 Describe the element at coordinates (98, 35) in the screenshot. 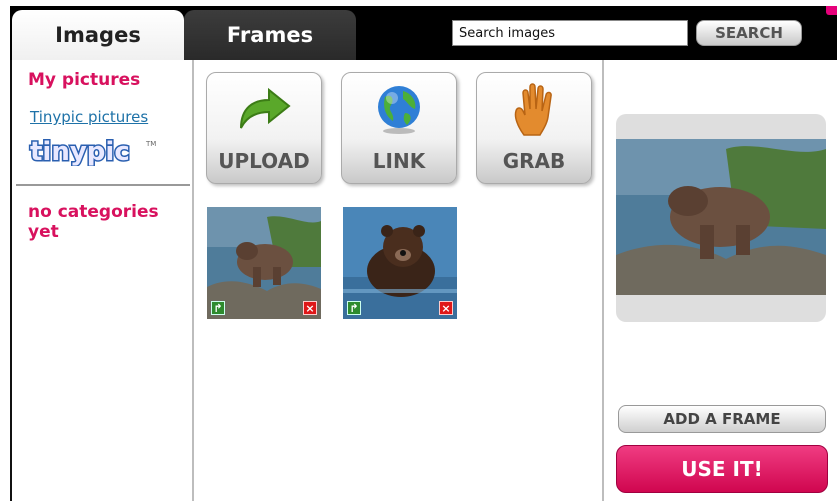

I see `tab-images: Images` at that location.